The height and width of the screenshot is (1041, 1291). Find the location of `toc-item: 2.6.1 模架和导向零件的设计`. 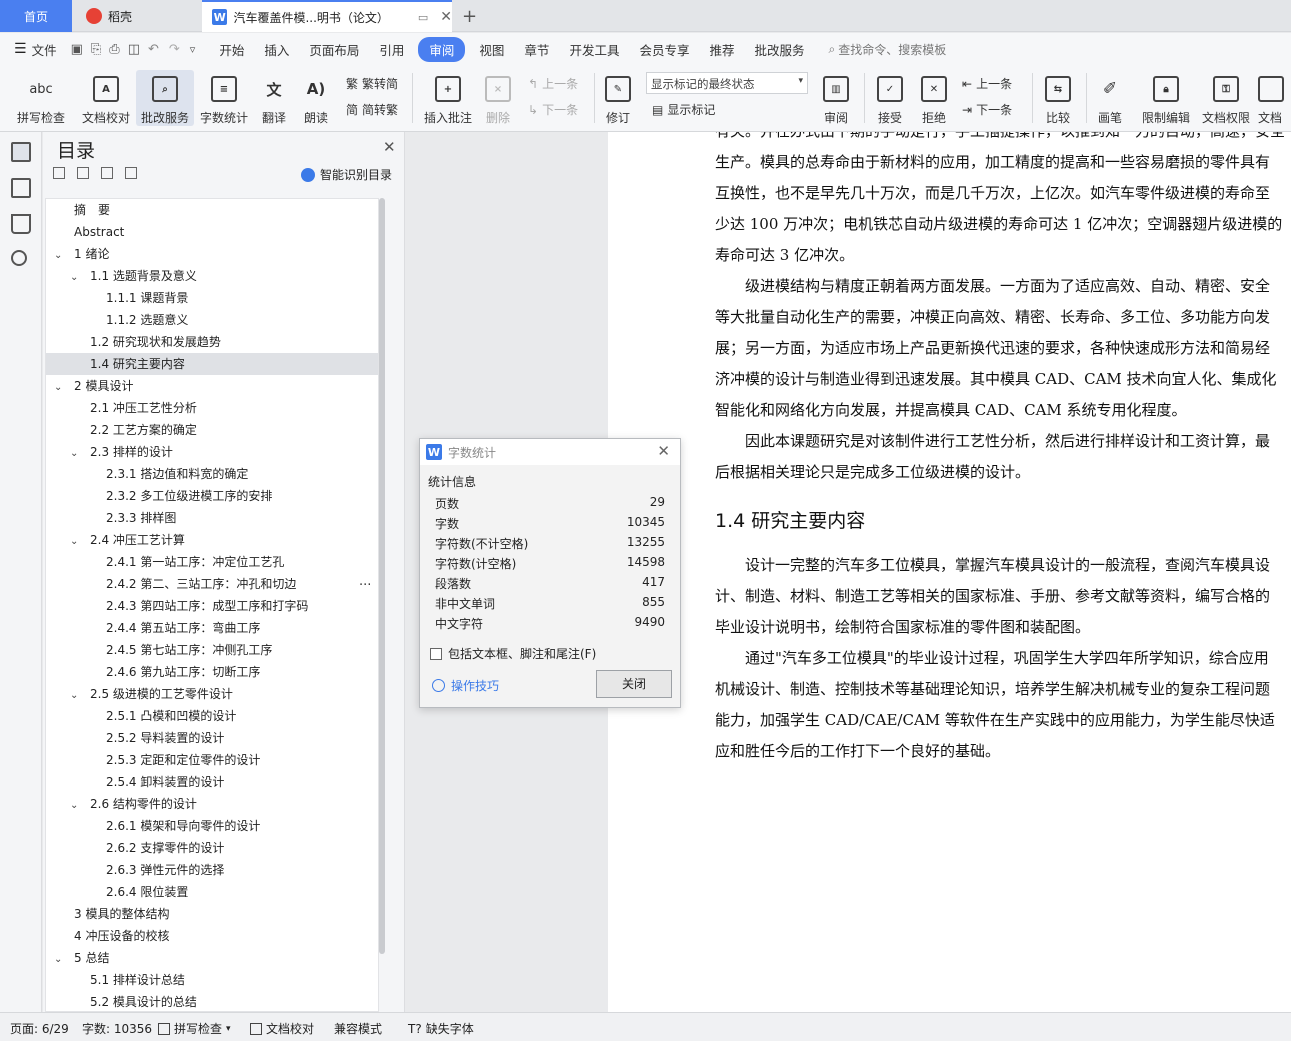

toc-item: 2.6.1 模架和导向零件的设计 is located at coordinates (212, 826).